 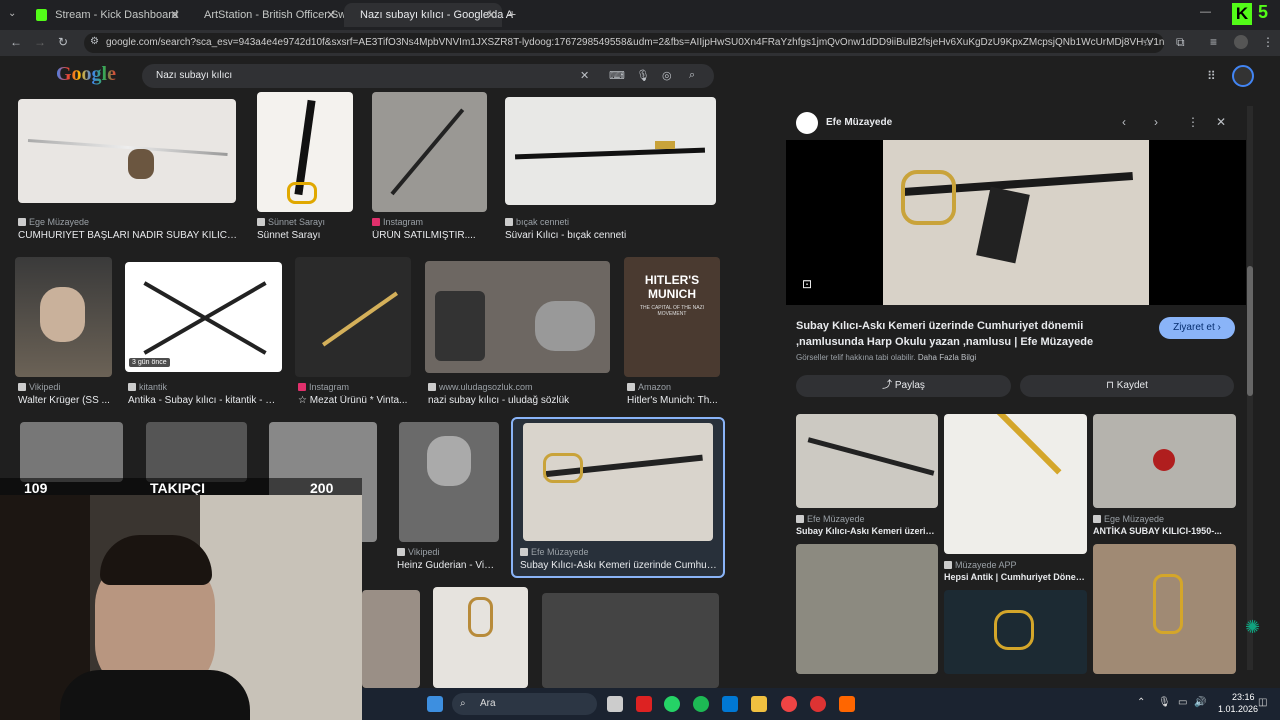 What do you see at coordinates (63, 42) in the screenshot?
I see `reload-icon: ↻` at bounding box center [63, 42].